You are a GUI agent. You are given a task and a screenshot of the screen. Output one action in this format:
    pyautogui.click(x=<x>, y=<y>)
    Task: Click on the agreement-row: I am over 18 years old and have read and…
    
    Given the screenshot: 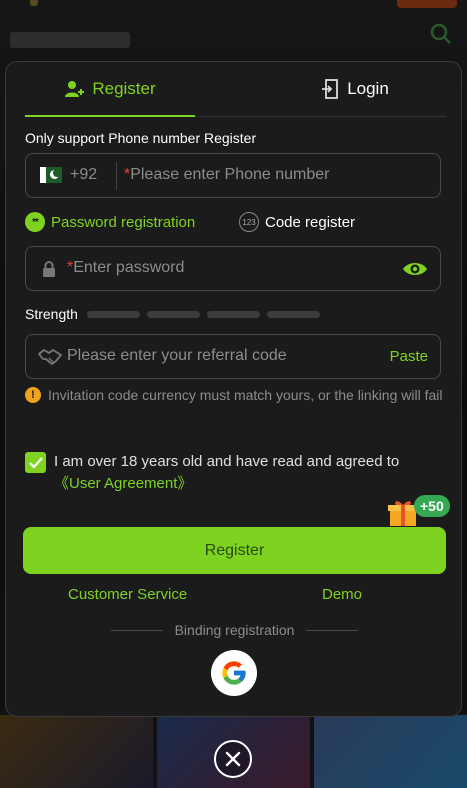 What is the action you would take?
    pyautogui.click(x=235, y=473)
    